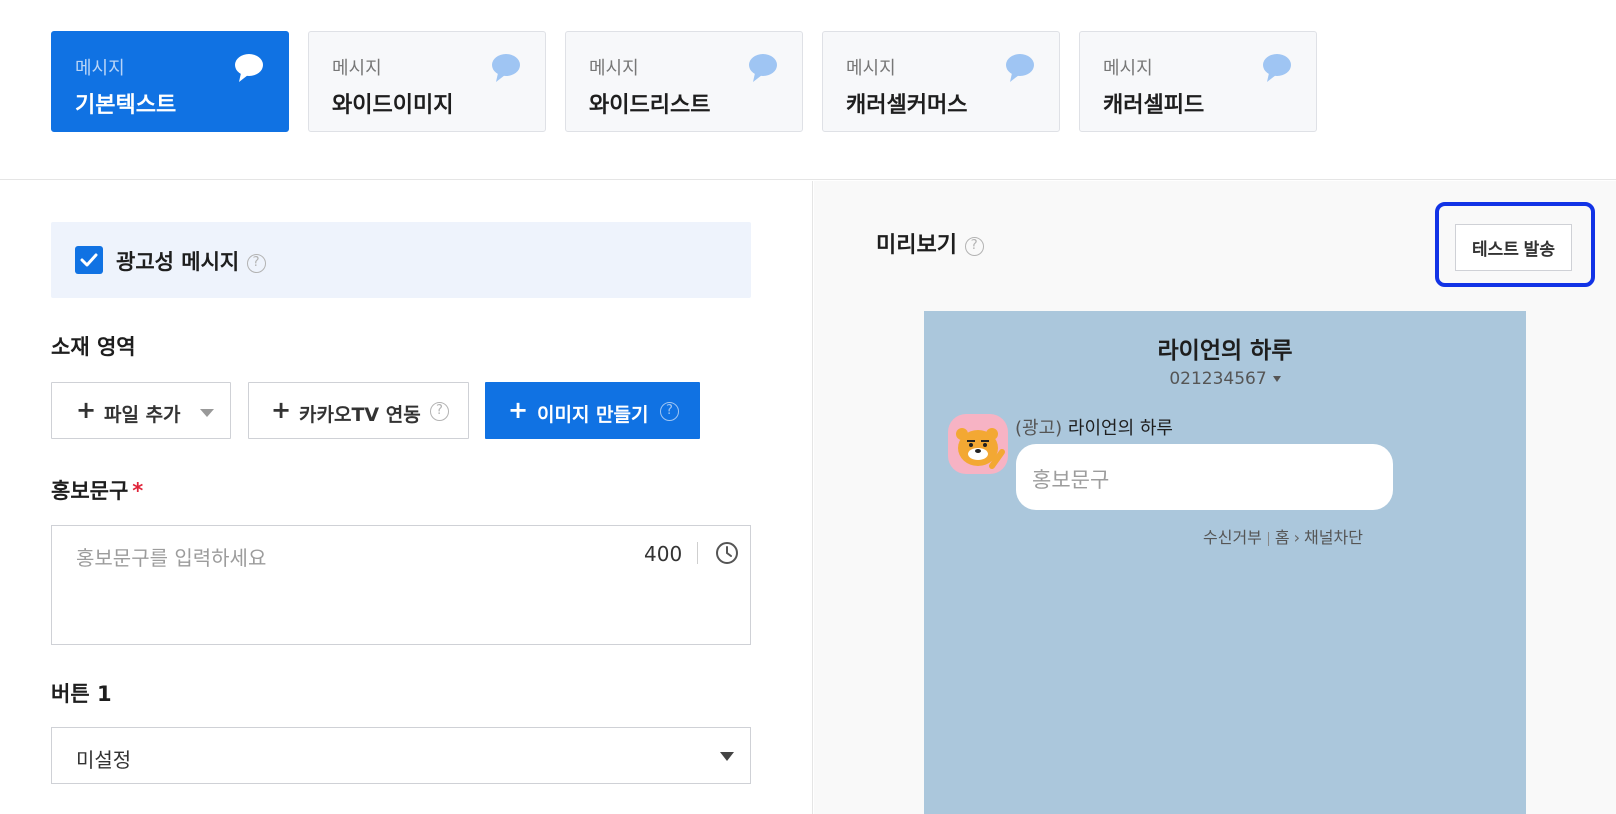  What do you see at coordinates (170, 81) in the screenshot?
I see `type-card-basic-text: 메시지 기본텍스트` at bounding box center [170, 81].